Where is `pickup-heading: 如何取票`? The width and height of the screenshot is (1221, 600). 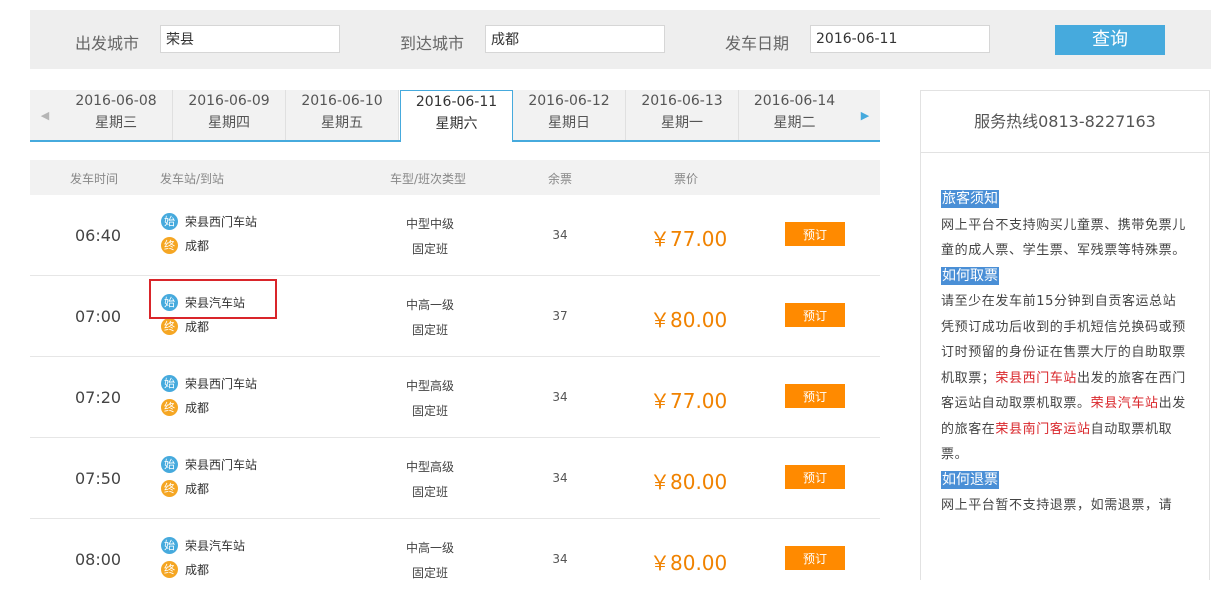
pickup-heading: 如何取票 is located at coordinates (970, 275).